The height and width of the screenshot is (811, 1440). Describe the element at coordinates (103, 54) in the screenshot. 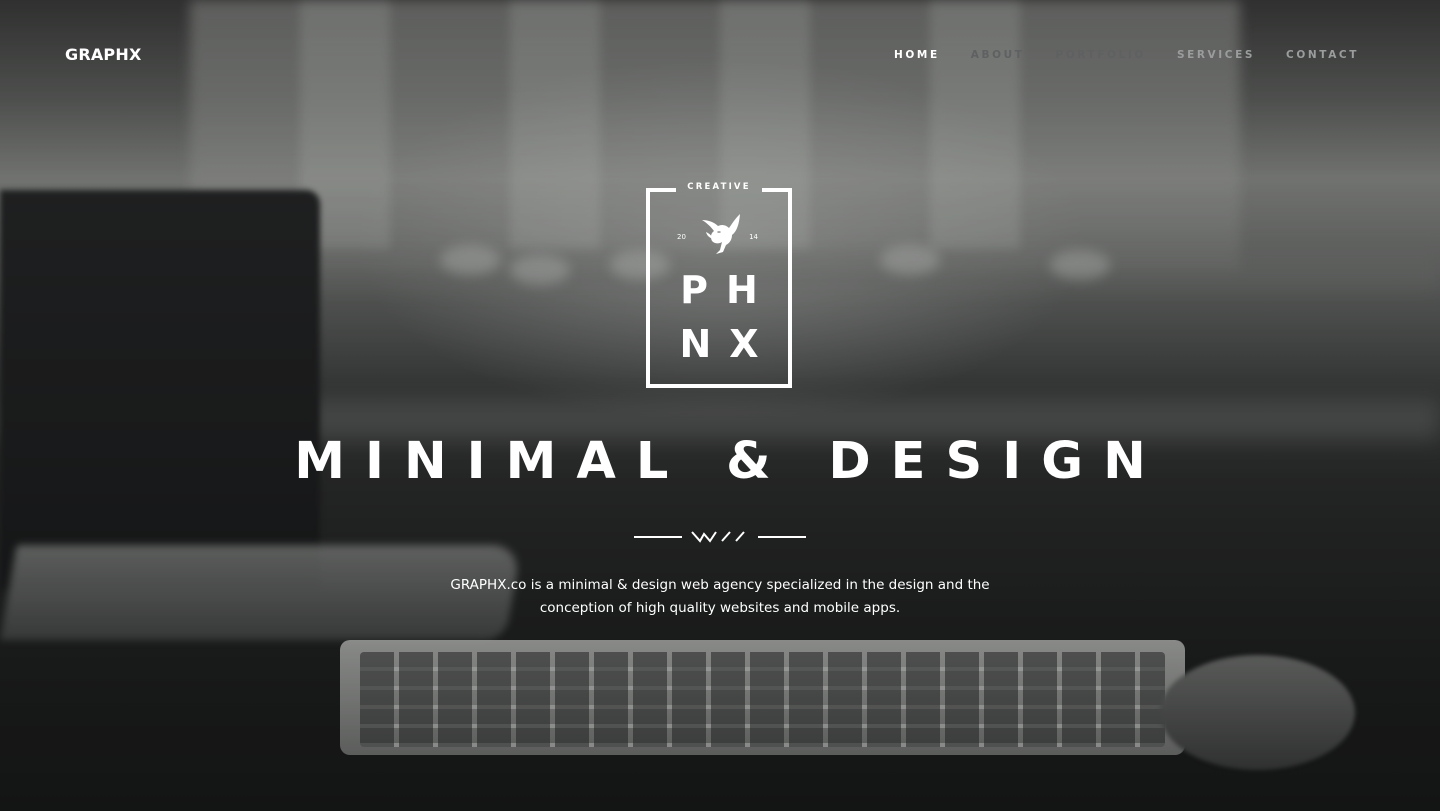

I see `site-logo: GRAPHX` at that location.